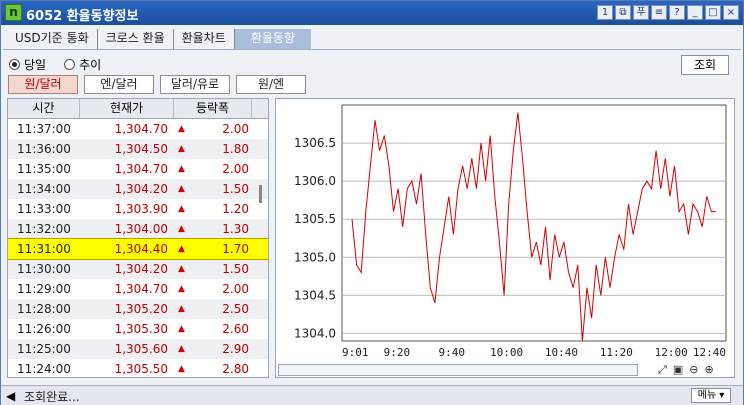  I want to click on row-change-value: 2.90, so click(235, 349).